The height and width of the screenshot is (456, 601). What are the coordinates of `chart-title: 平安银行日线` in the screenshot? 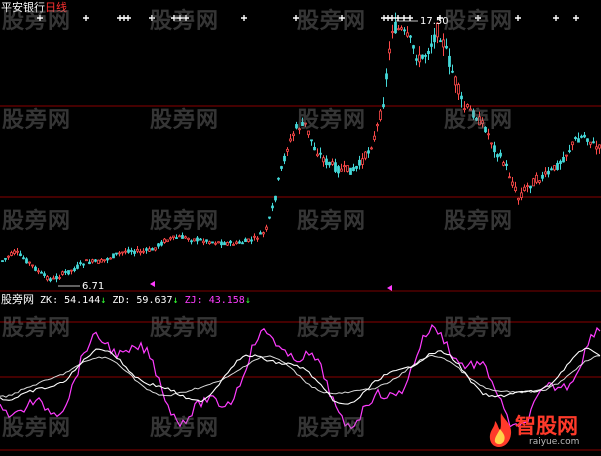 It's located at (34, 7).